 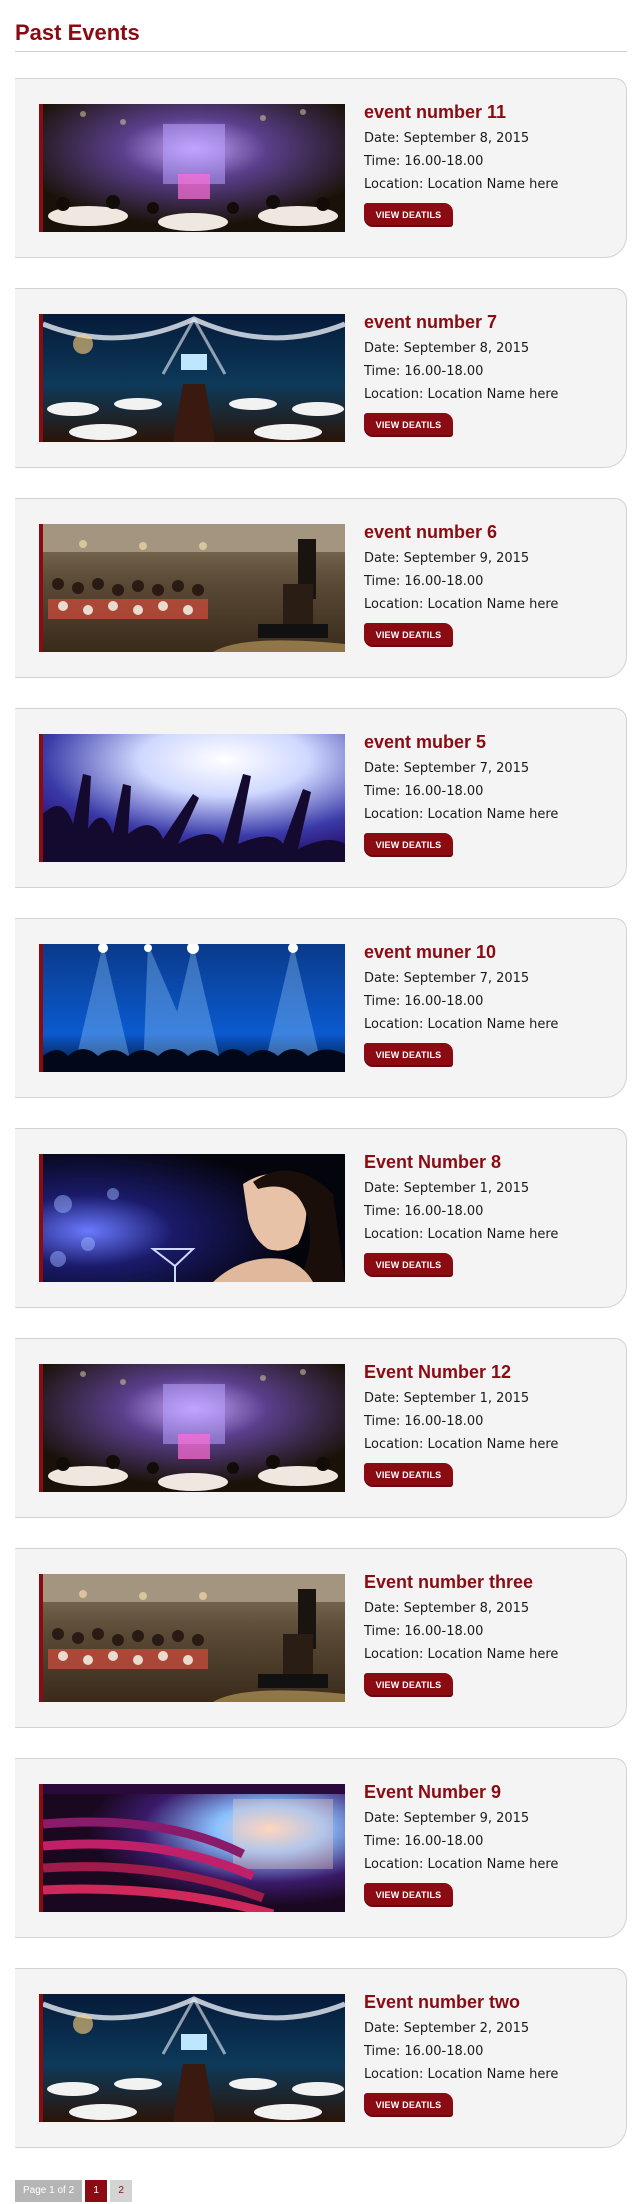 I want to click on pagination: Page 1 of 2 1 2, so click(x=74, y=2191).